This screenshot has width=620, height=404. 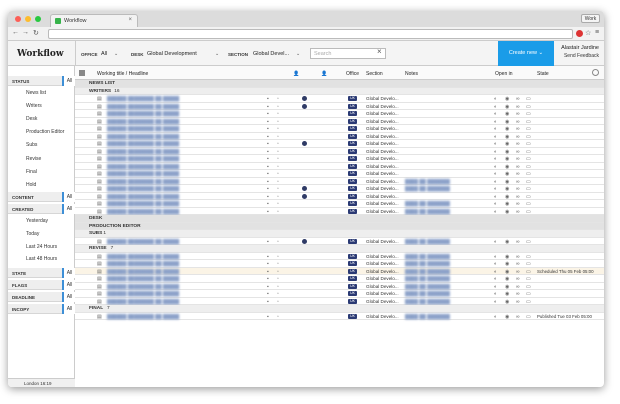 What do you see at coordinates (122, 74) in the screenshot?
I see `col-working-title: Working title / Headline` at bounding box center [122, 74].